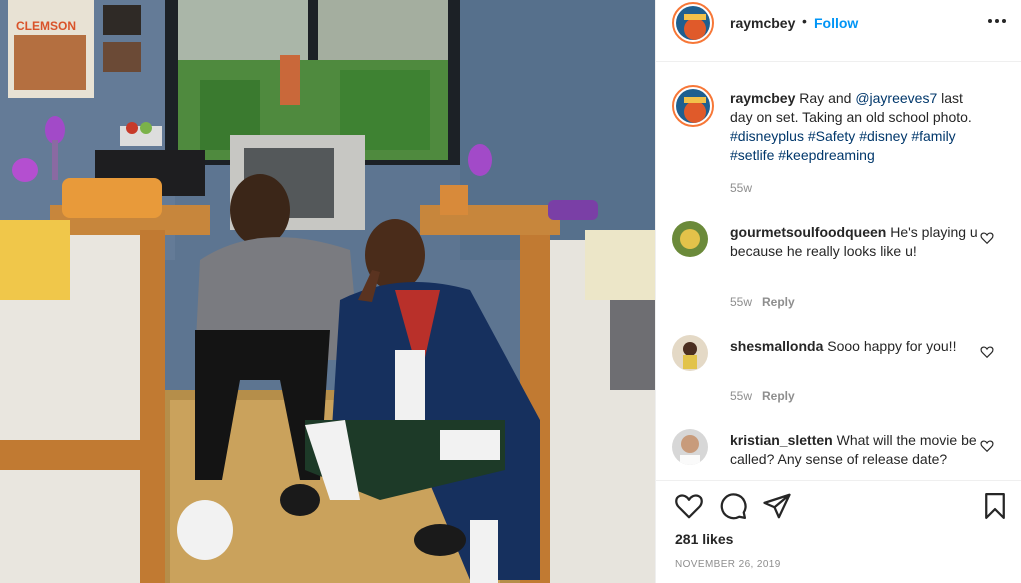 Image resolution: width=1021 pixels, height=583 pixels. What do you see at coordinates (46, 26) in the screenshot?
I see `svg-text: CLEMSON` at bounding box center [46, 26].